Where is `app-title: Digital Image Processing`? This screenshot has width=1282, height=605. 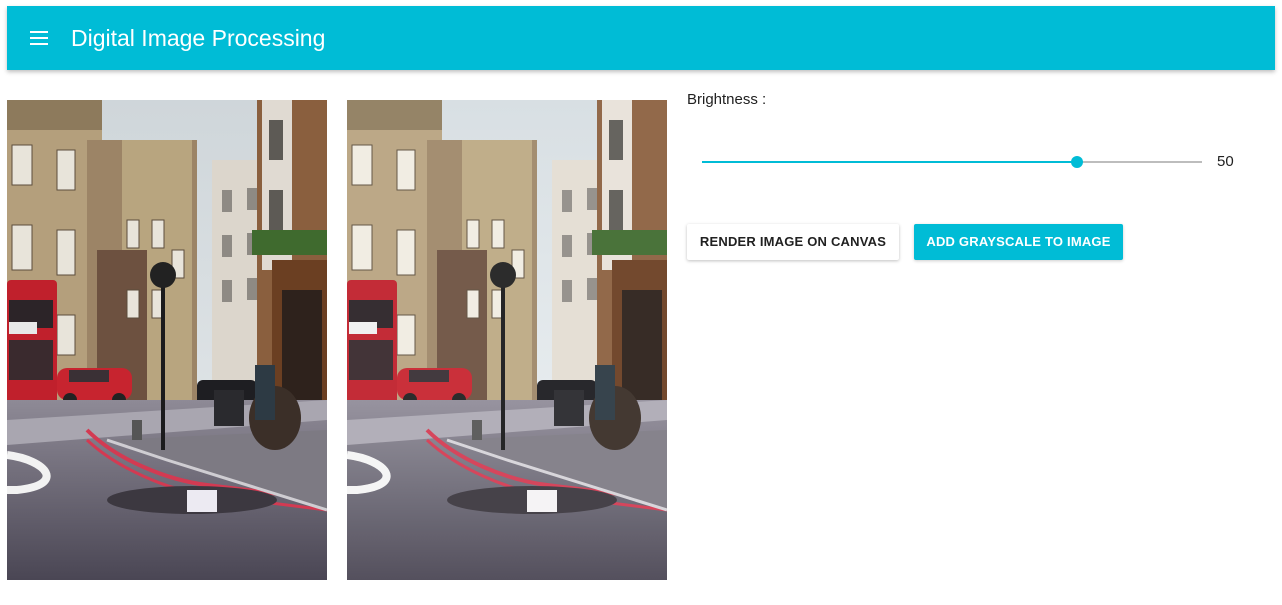
app-title: Digital Image Processing is located at coordinates (198, 38).